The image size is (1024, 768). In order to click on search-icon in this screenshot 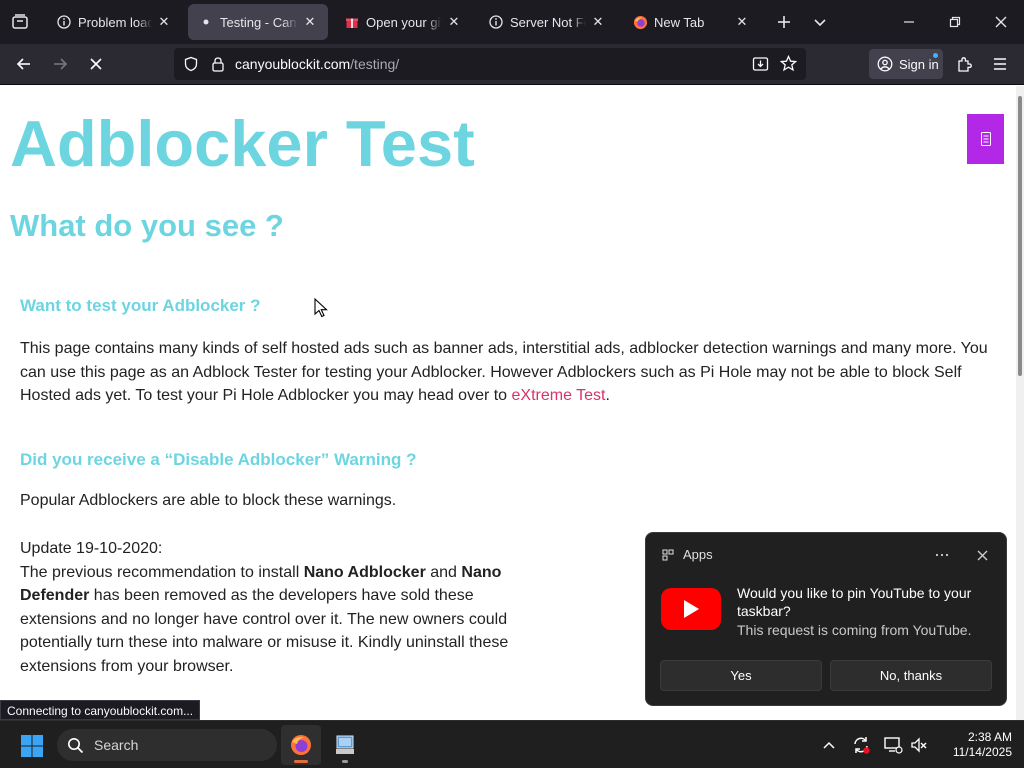, I will do `click(76, 745)`.